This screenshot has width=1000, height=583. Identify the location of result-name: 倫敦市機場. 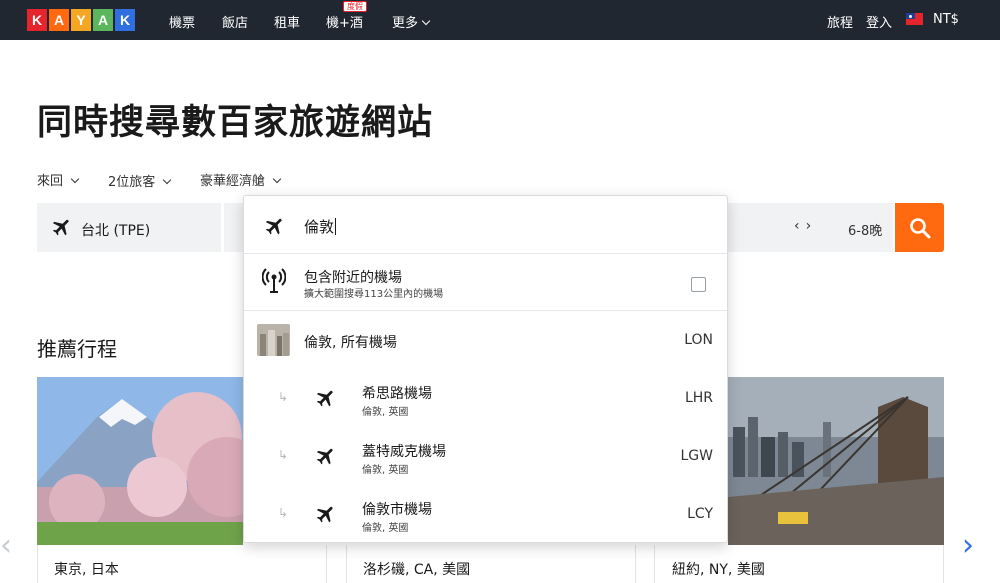
(397, 510).